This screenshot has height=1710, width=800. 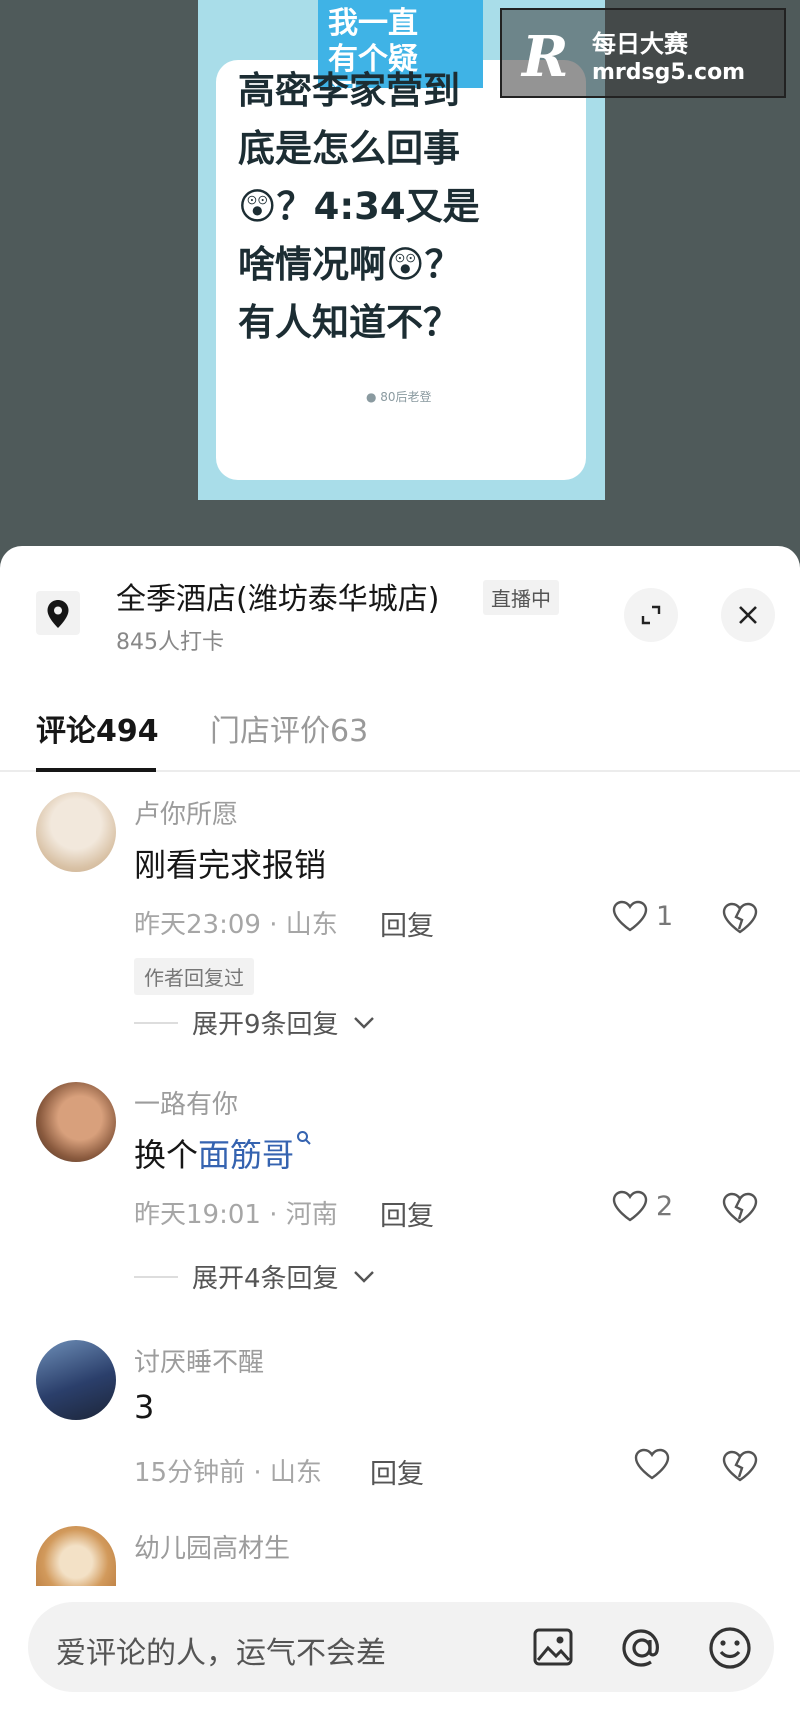 What do you see at coordinates (186, 812) in the screenshot?
I see `comment-username: 卢你所愿` at bounding box center [186, 812].